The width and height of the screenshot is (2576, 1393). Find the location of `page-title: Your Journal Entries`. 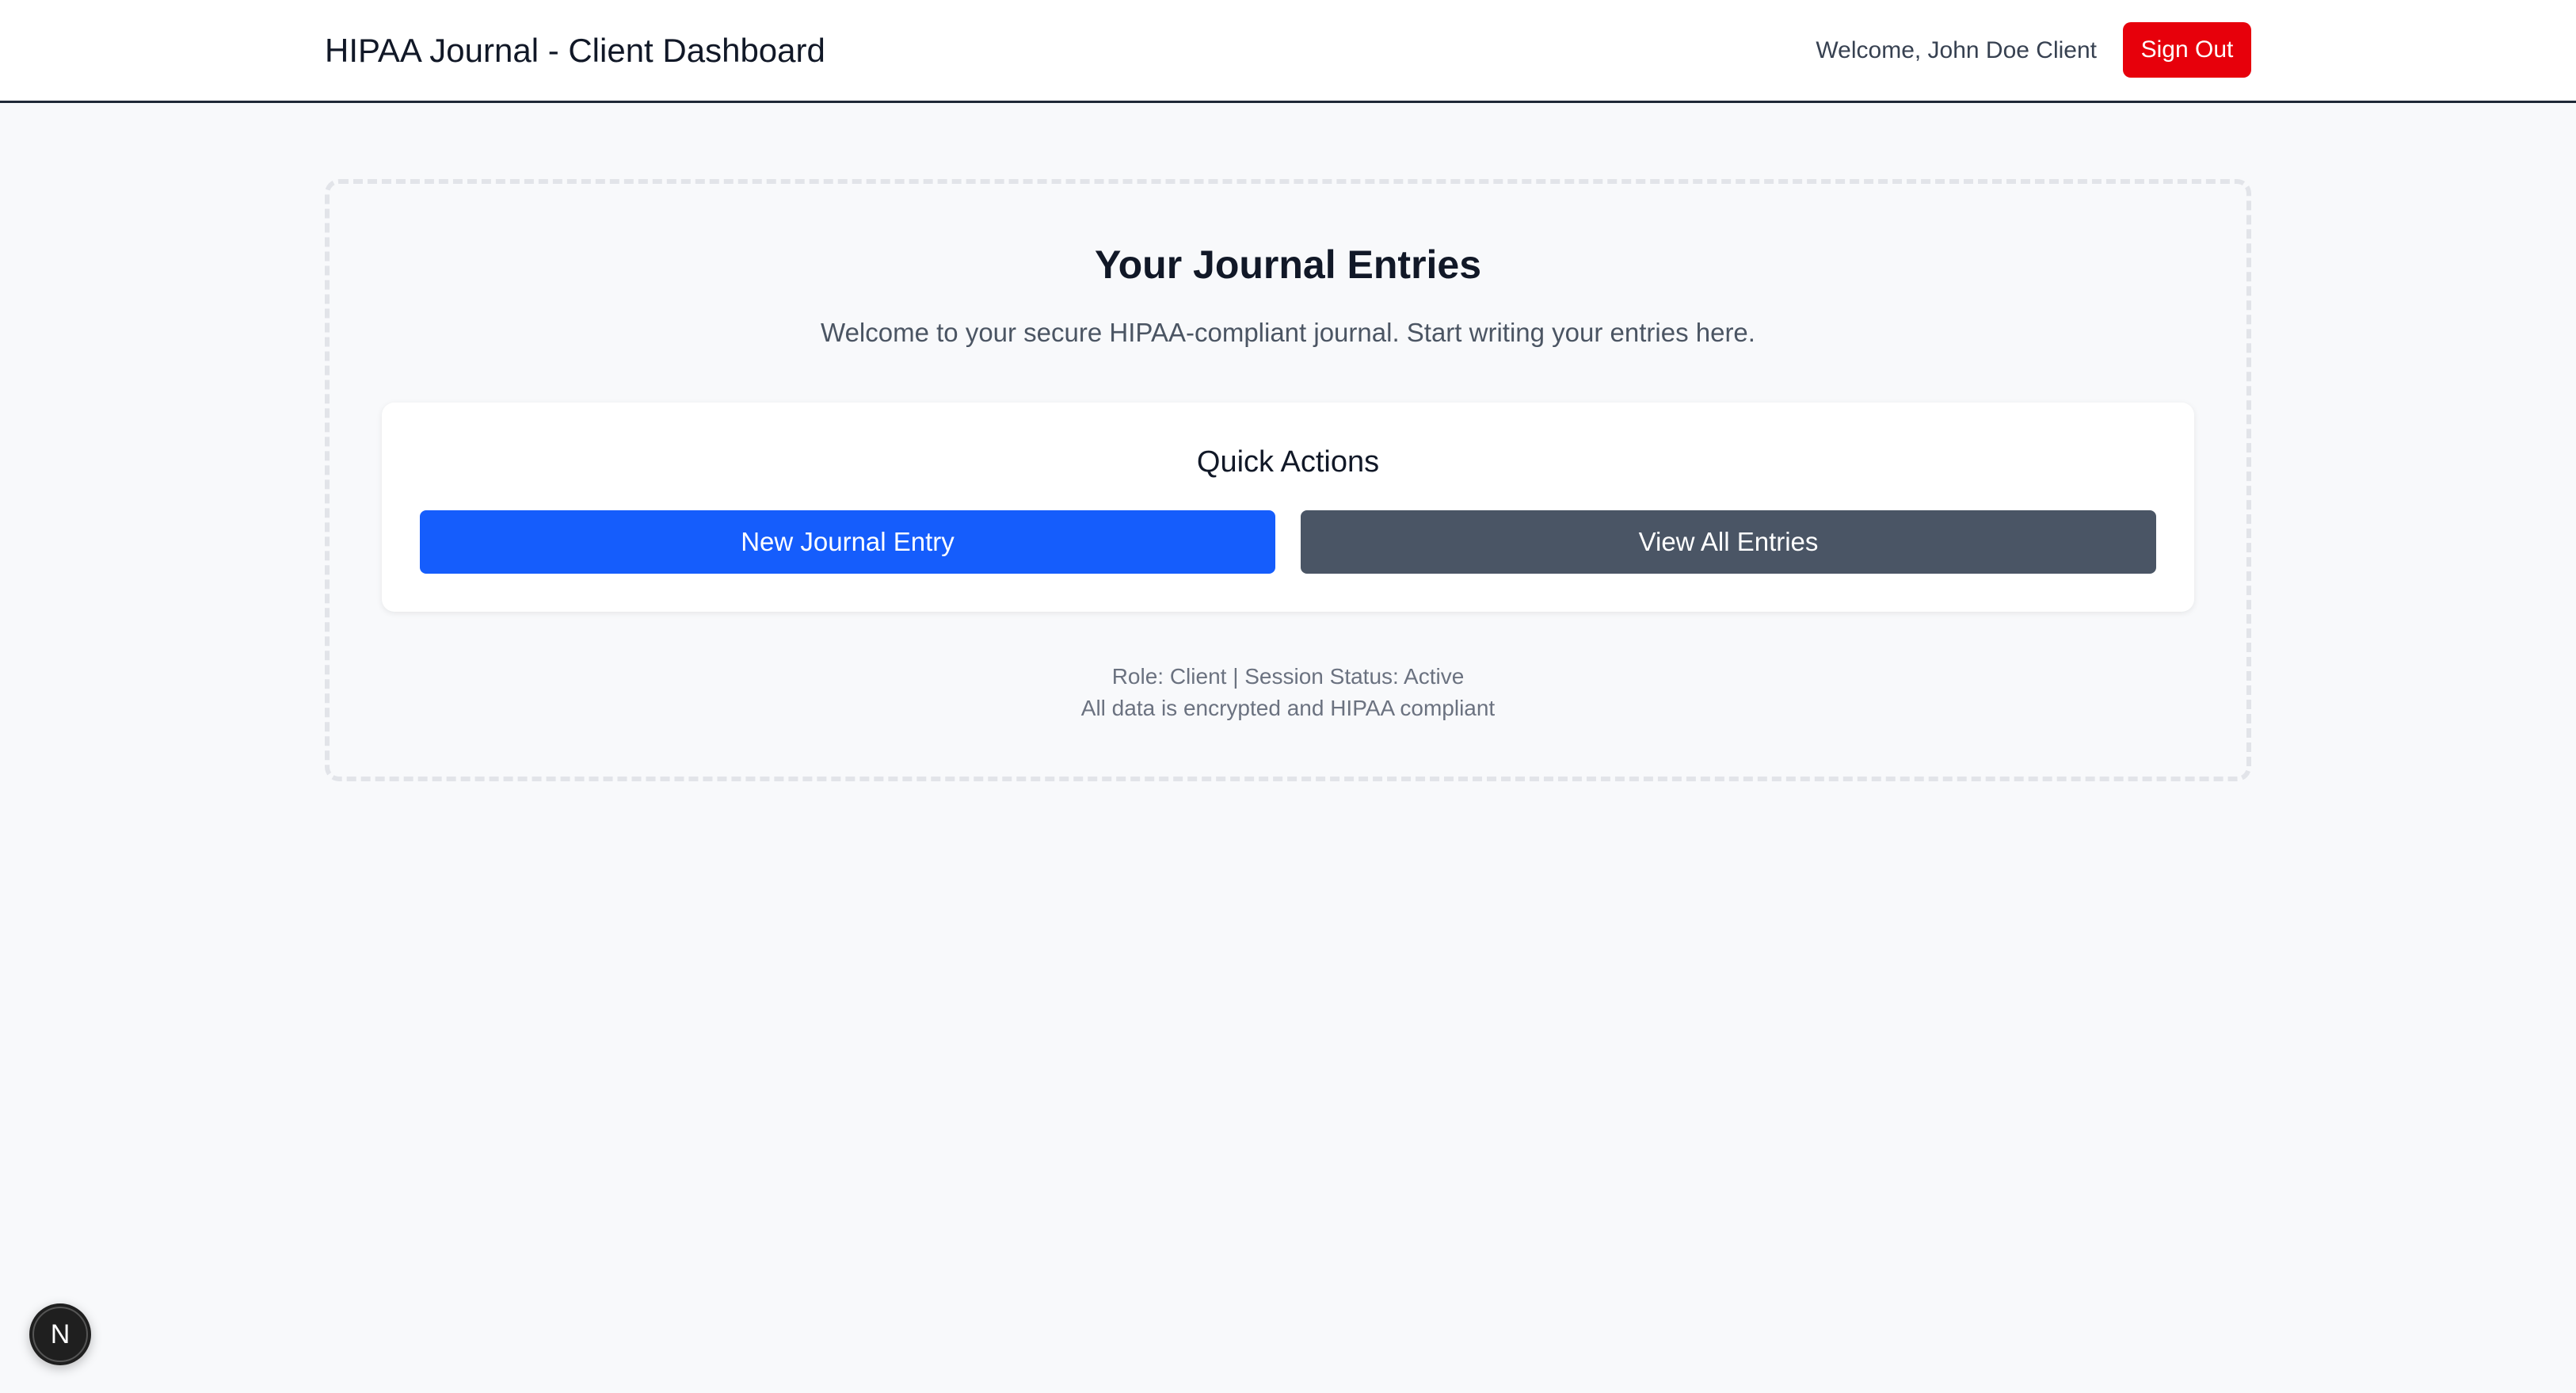

page-title: Your Journal Entries is located at coordinates (1288, 264).